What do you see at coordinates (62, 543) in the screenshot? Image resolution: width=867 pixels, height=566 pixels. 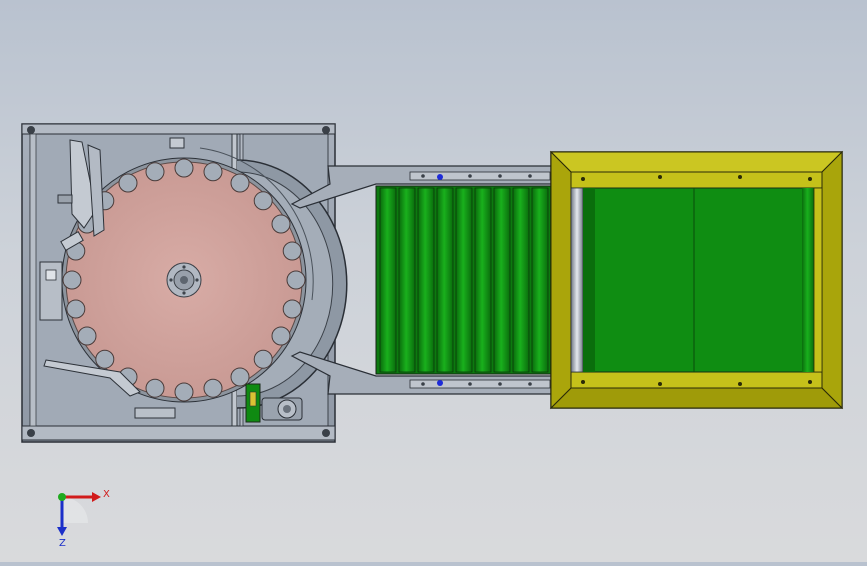 I see `z-axis-label: Z` at bounding box center [62, 543].